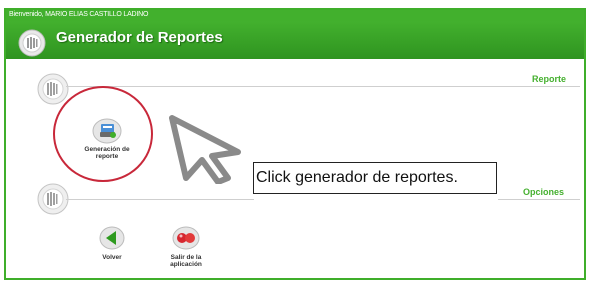 The width and height of the screenshot is (591, 286). I want to click on opciones-section-divider-left, so click(160, 199).